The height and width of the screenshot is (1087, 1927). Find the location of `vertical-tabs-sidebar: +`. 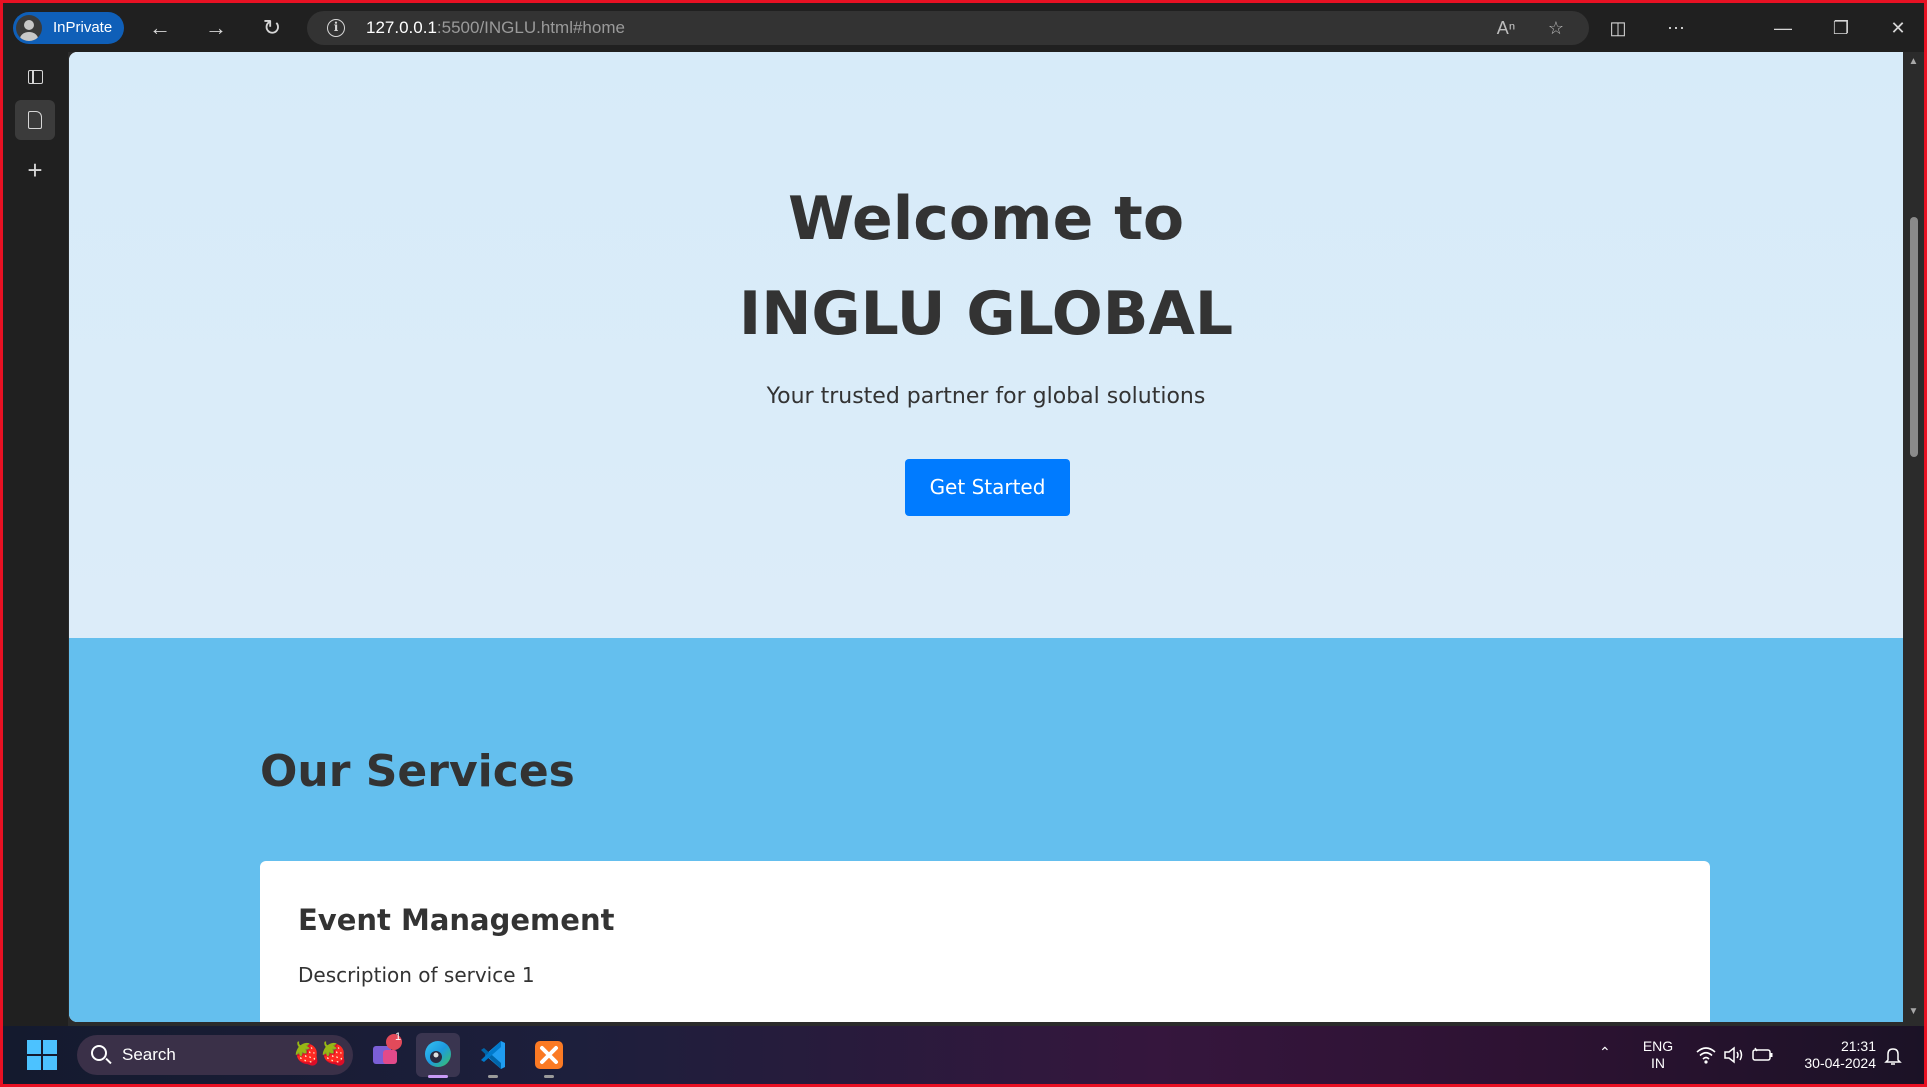

vertical-tabs-sidebar: + is located at coordinates (35, 539).